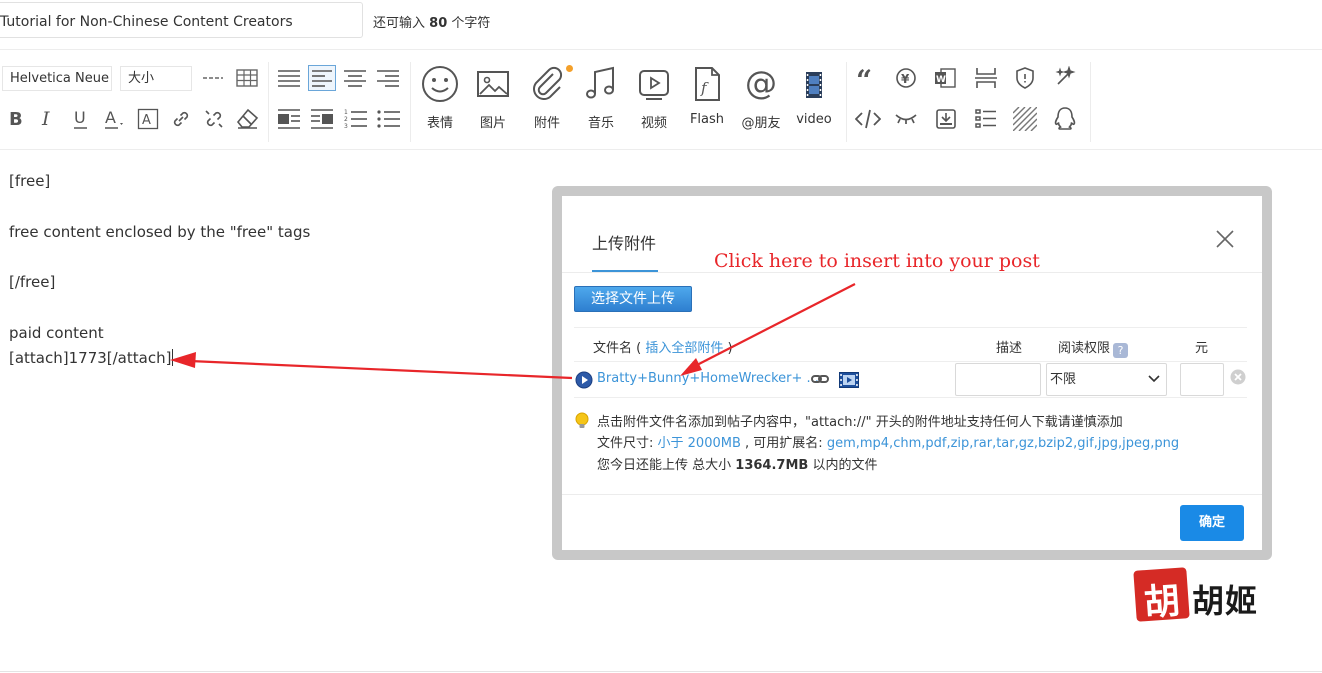 This screenshot has width=1322, height=673. I want to click on arrow-to-file-name, so click(768, 329).